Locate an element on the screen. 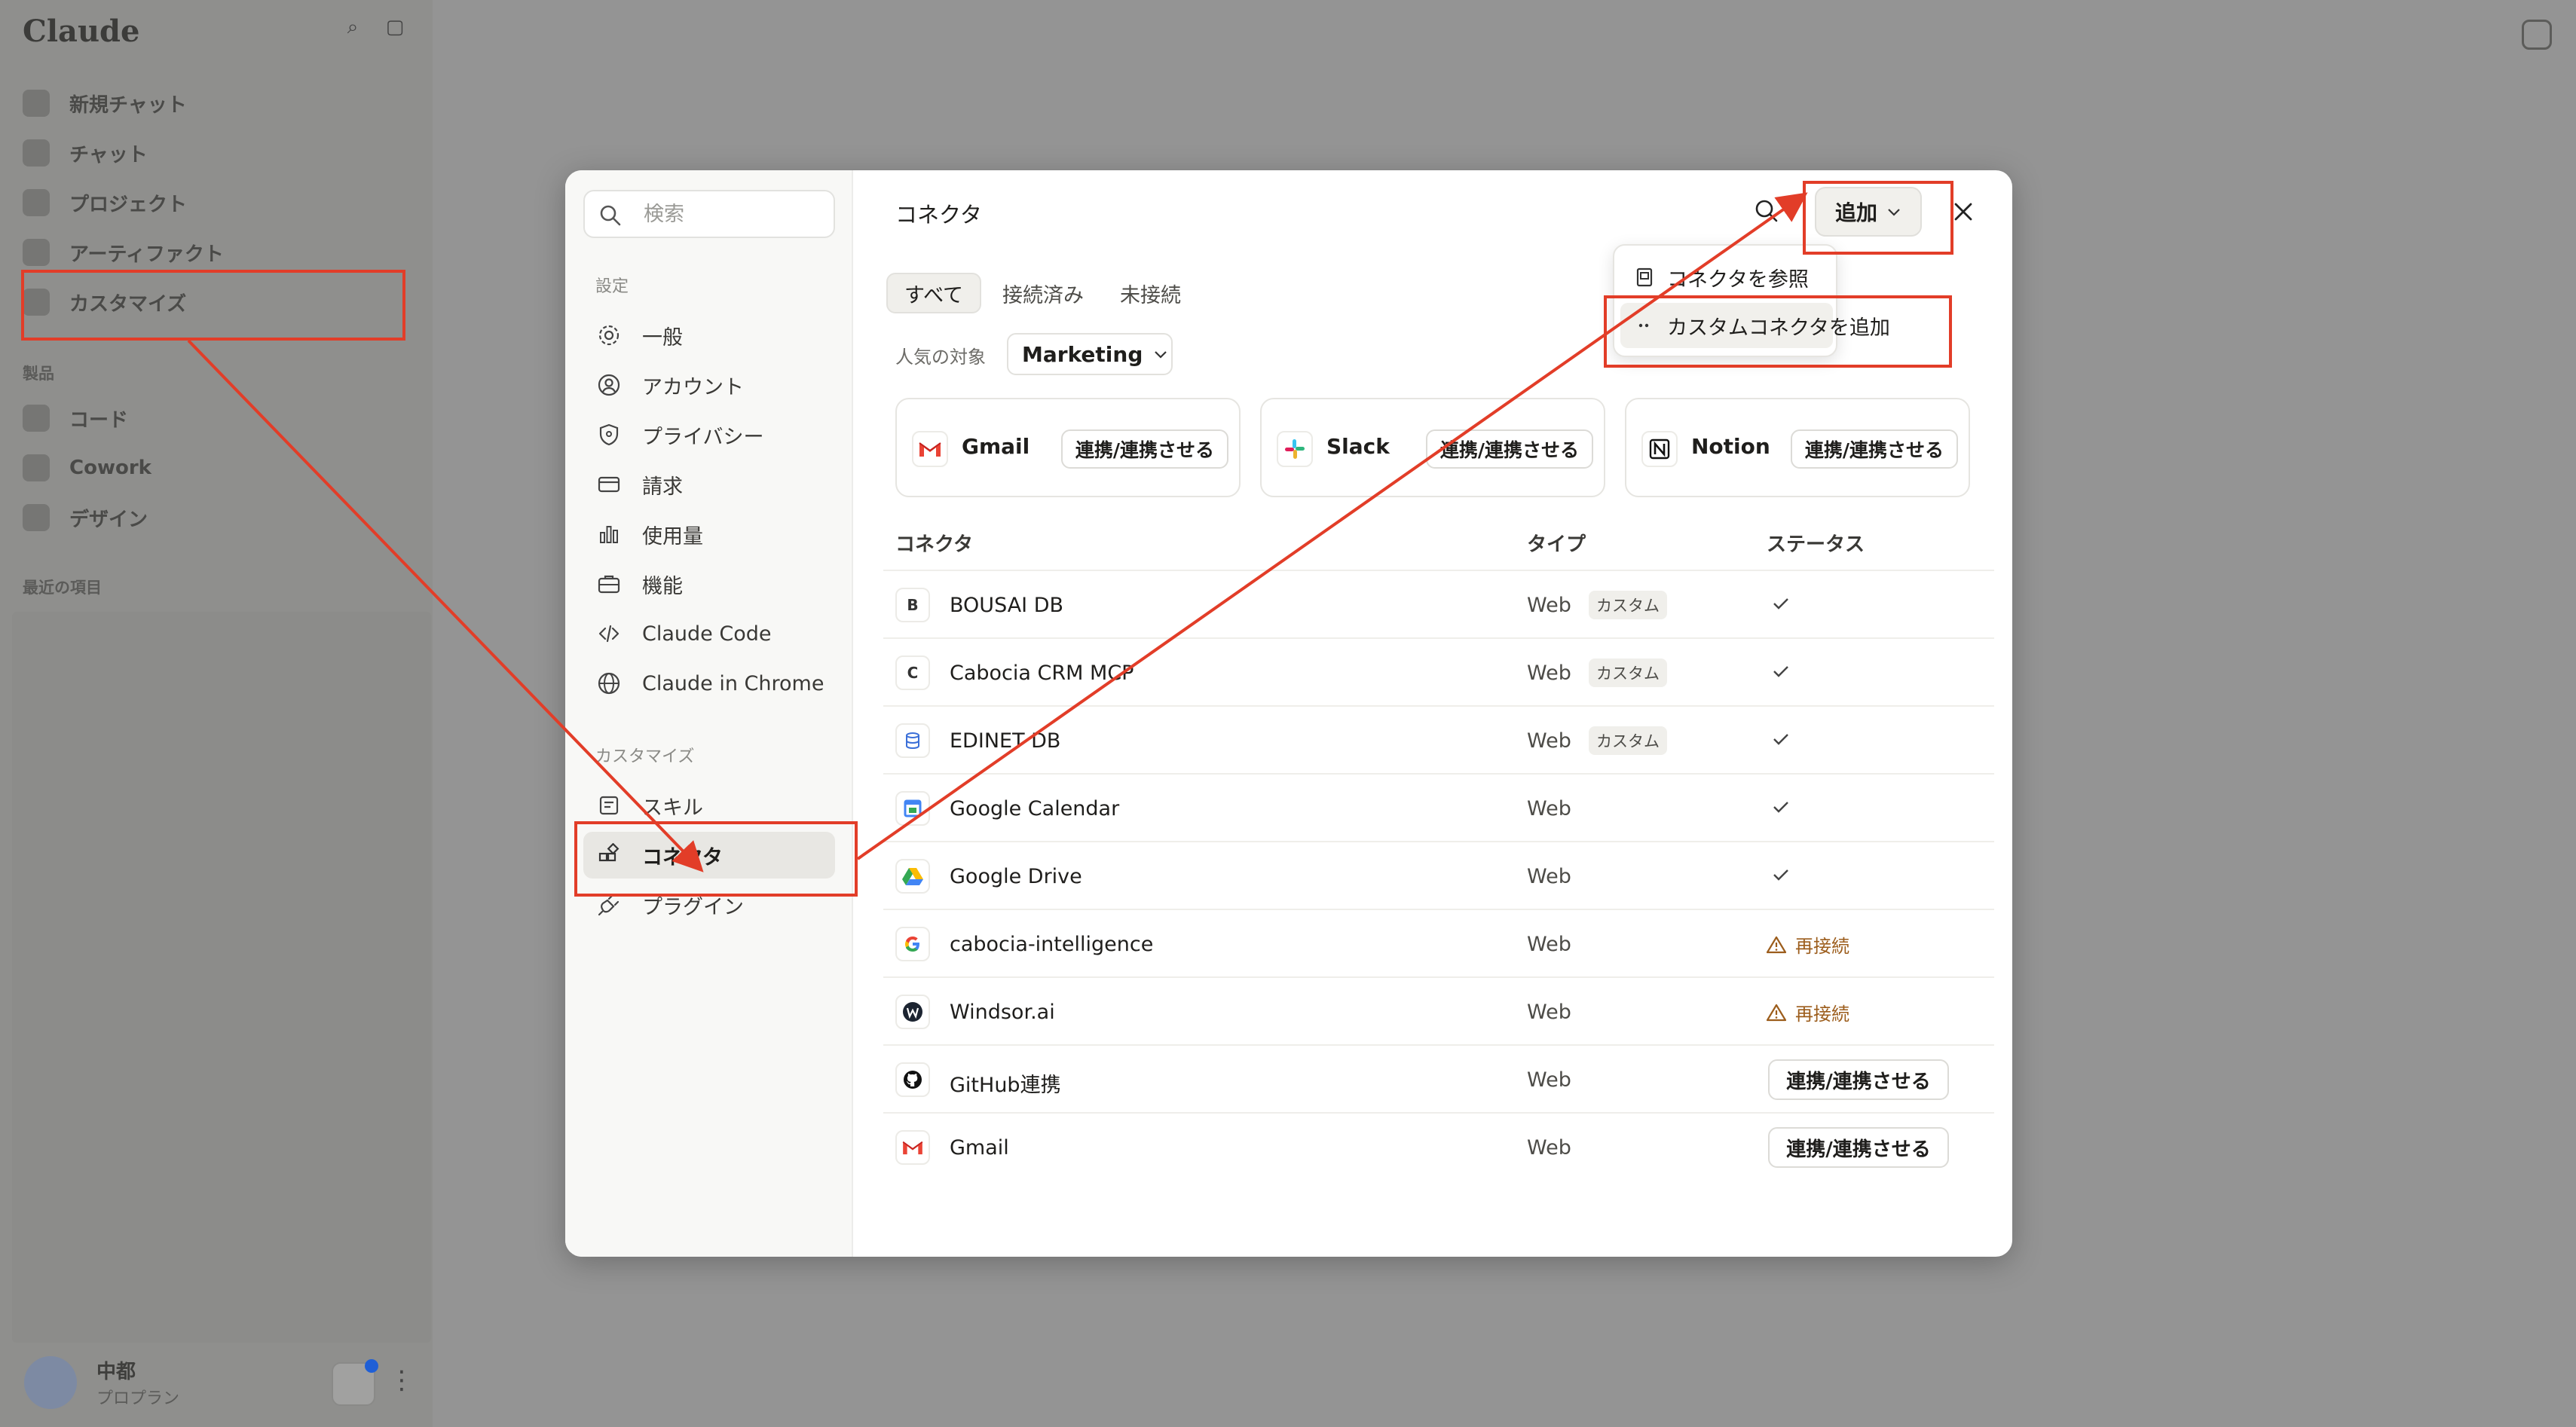 This screenshot has width=2576, height=1427. settings-search is located at coordinates (709, 214).